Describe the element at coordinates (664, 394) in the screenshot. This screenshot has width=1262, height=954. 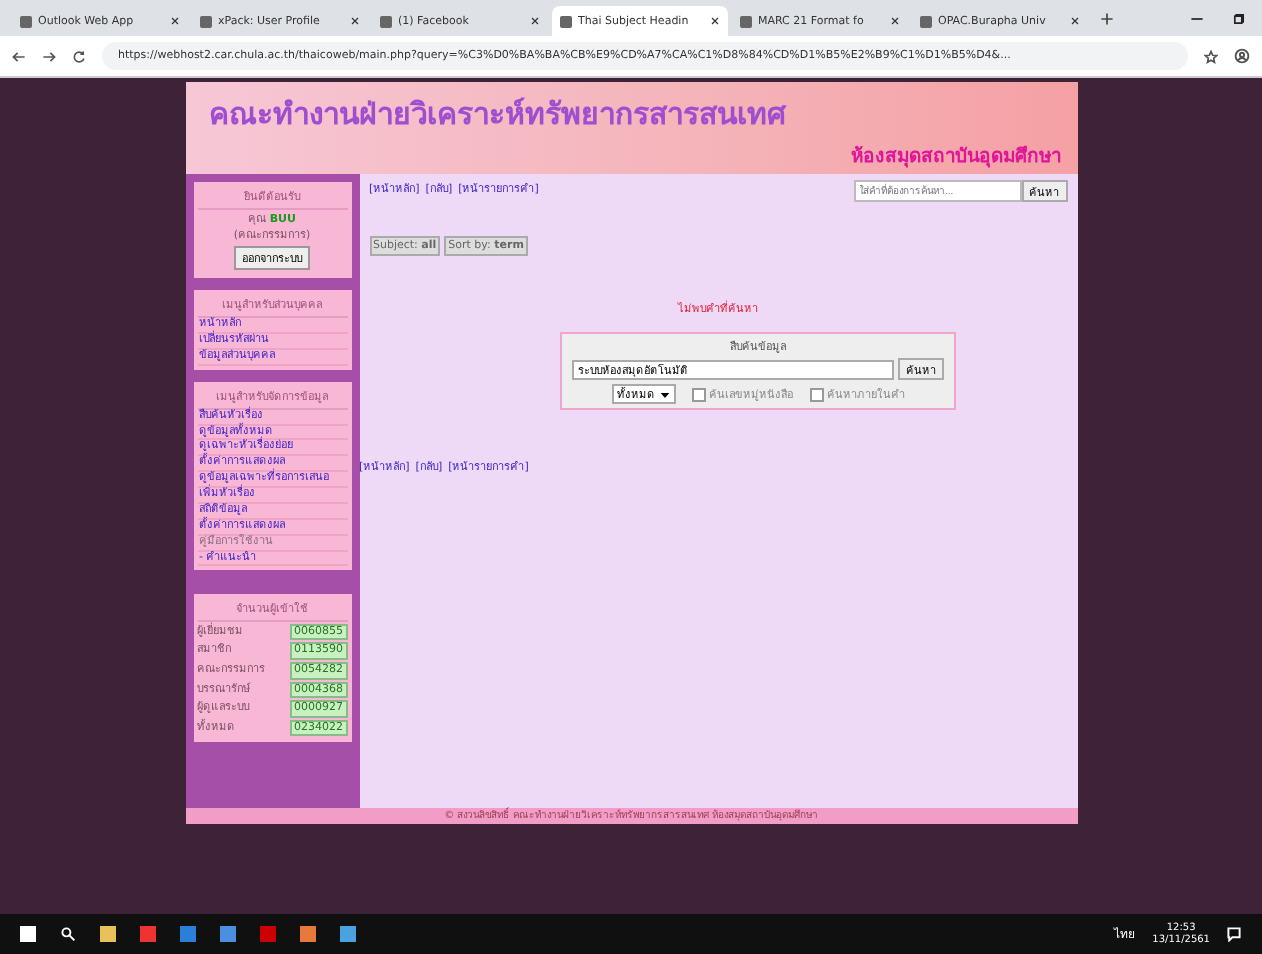
I see `caret-icon` at that location.